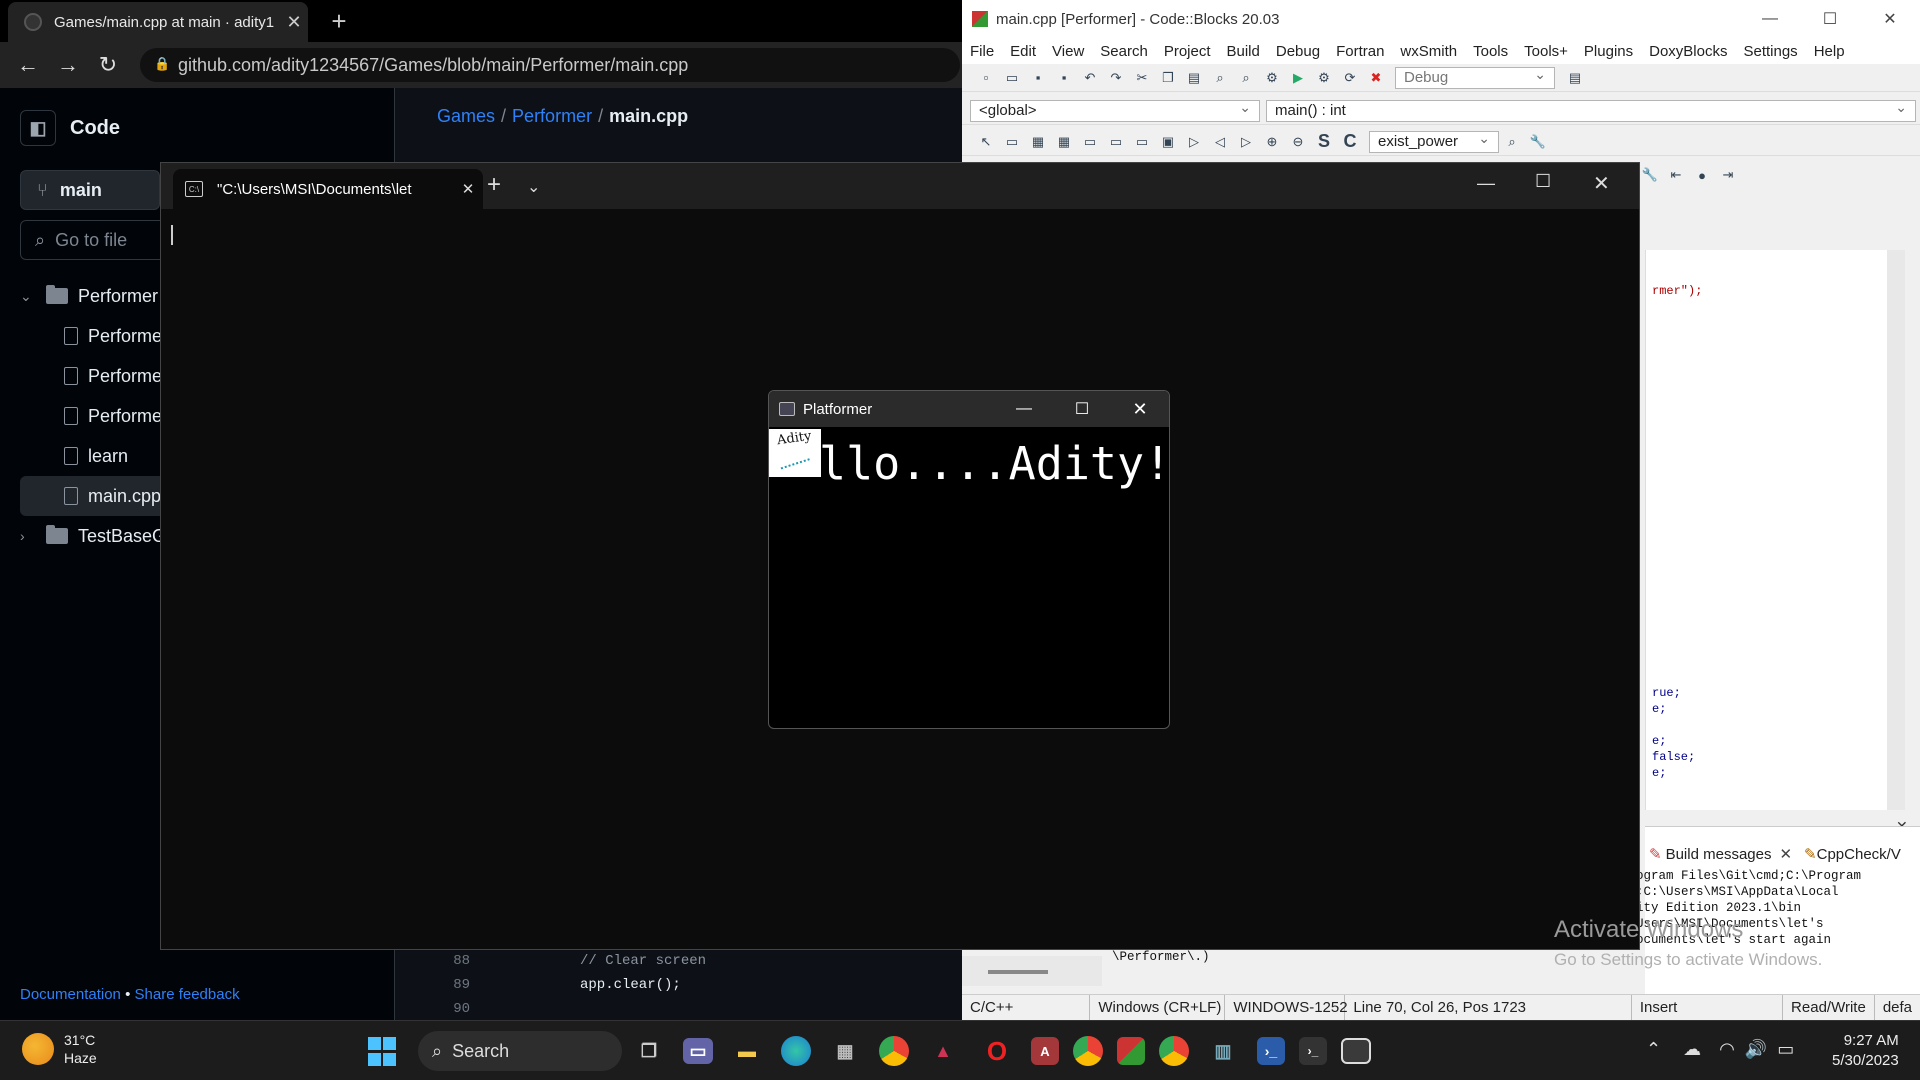  I want to click on build-icon: ⚙, so click(1272, 78).